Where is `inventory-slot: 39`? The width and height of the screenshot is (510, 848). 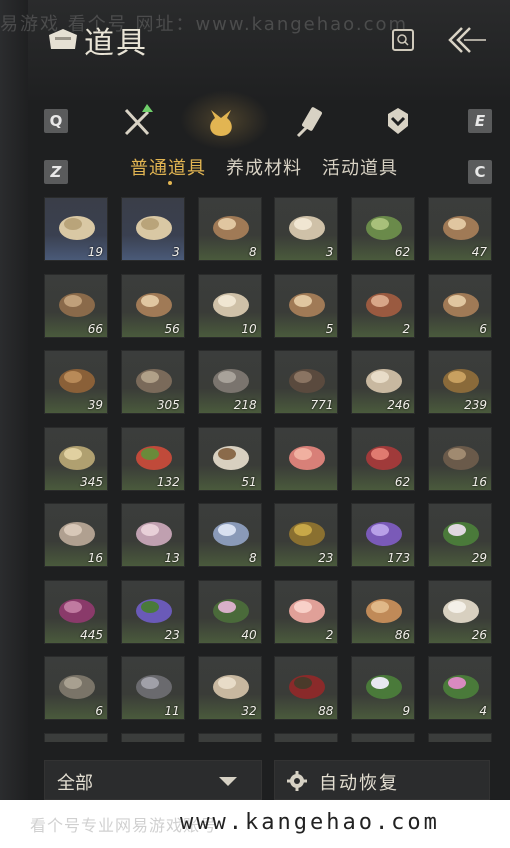 inventory-slot: 39 is located at coordinates (76, 382).